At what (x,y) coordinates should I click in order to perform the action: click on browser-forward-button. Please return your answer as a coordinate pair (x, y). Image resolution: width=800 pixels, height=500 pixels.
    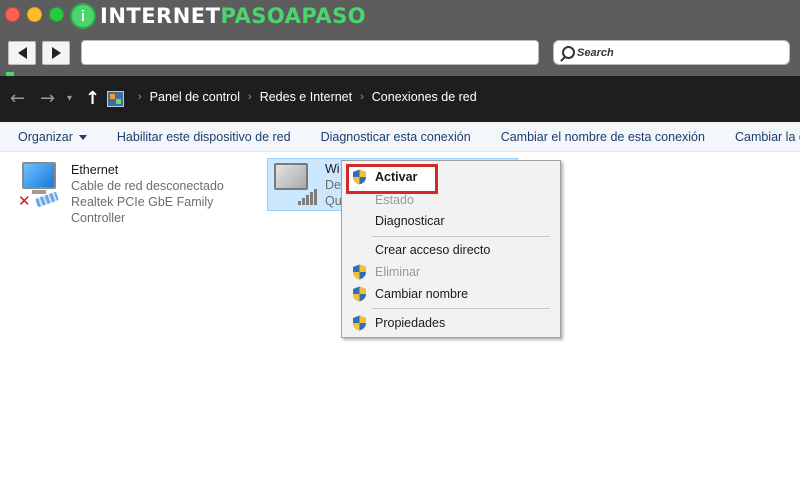
    Looking at the image, I should click on (56, 53).